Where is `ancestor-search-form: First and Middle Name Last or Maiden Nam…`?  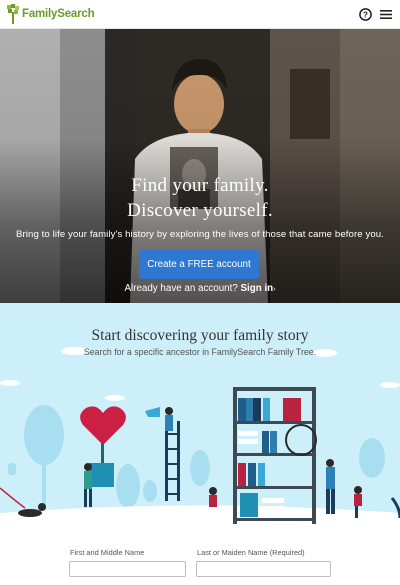 ancestor-search-form: First and Middle Name Last or Maiden Nam… is located at coordinates (200, 557).